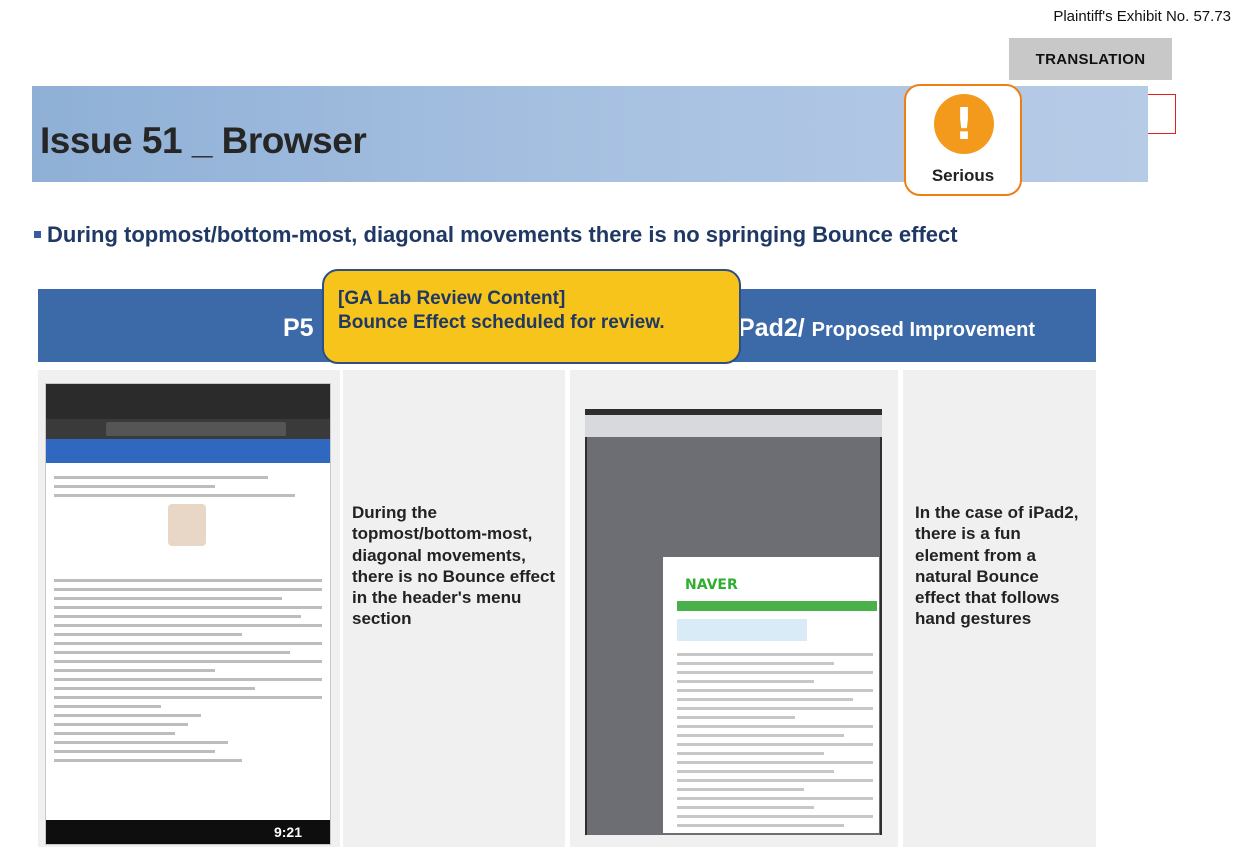  I want to click on severity-badge: ! Serious, so click(963, 140).